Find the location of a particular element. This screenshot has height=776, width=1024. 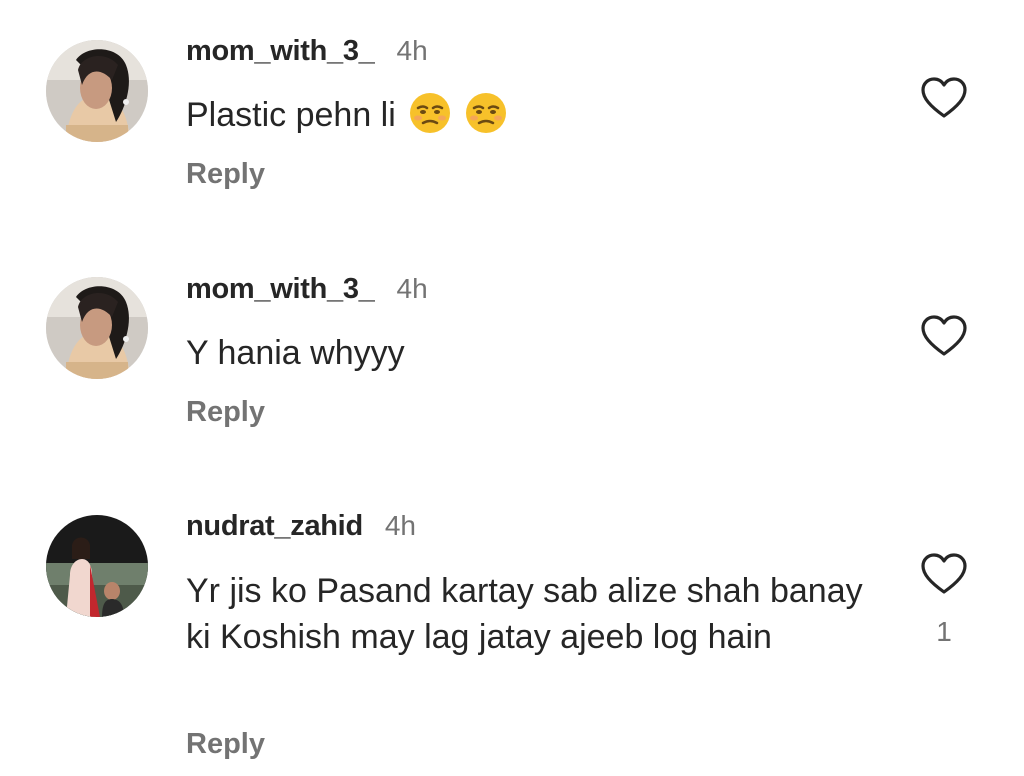

comment-header: nudrat_zahid 4h is located at coordinates (301, 530).